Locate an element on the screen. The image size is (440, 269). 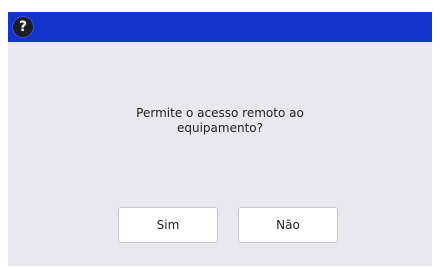
help-icon: ? is located at coordinates (23, 27).